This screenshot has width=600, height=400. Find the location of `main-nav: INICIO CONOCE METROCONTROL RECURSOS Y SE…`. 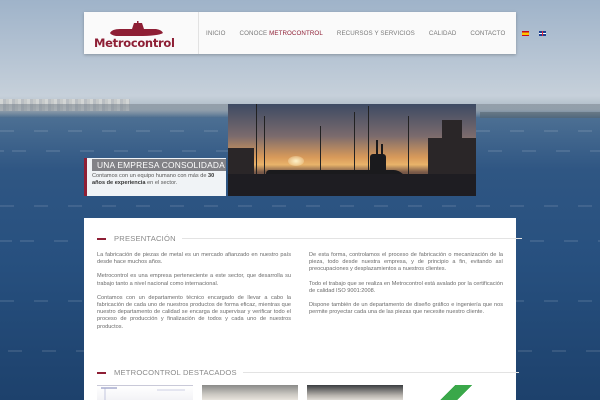

main-nav: INICIO CONOCE METROCONTROL RECURSOS Y SE… is located at coordinates (374, 33).